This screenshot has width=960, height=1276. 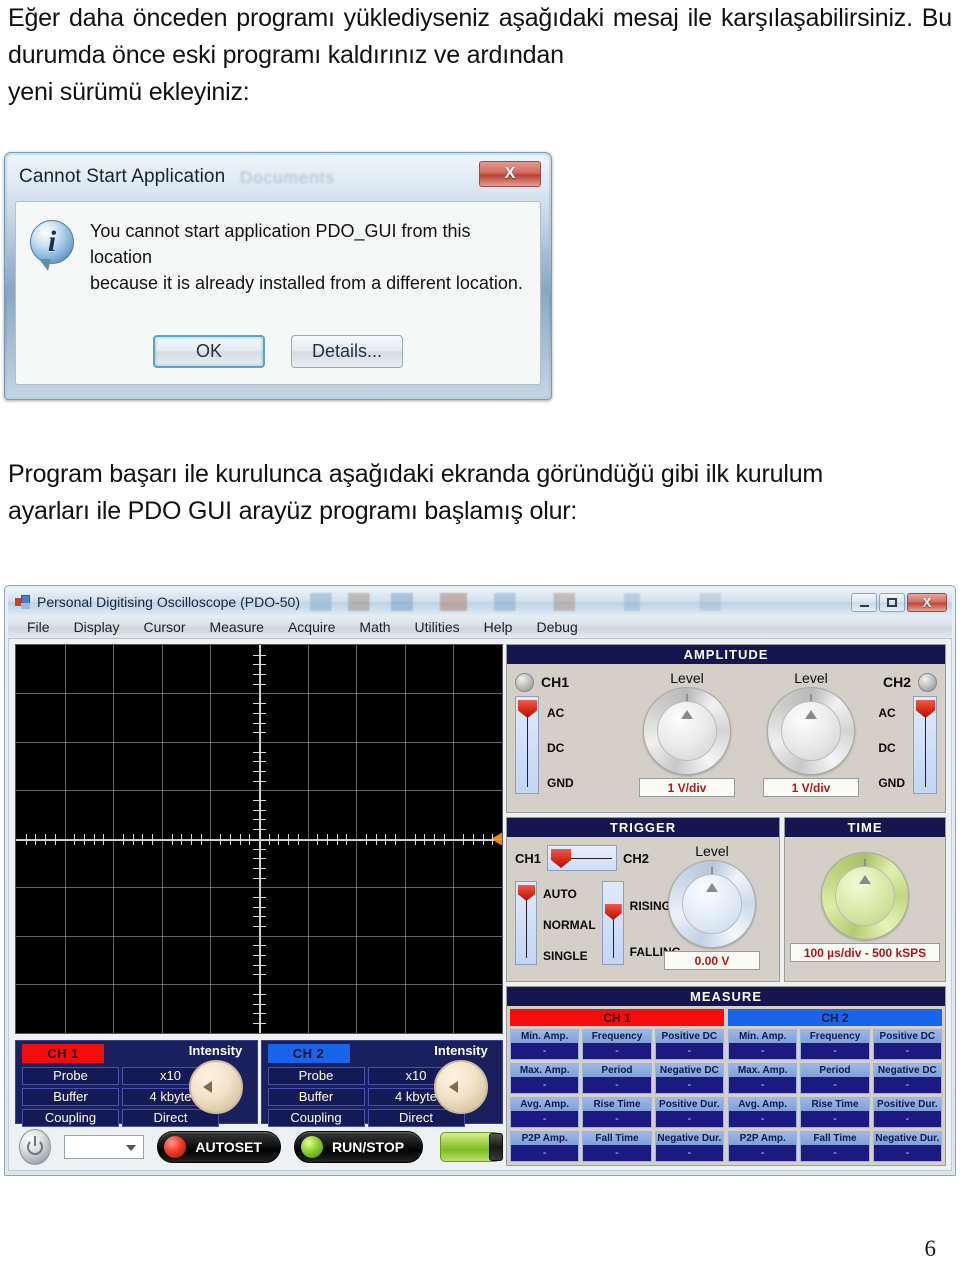 What do you see at coordinates (560, 783) in the screenshot?
I see `ch1-coupling-option-gnd: GND` at bounding box center [560, 783].